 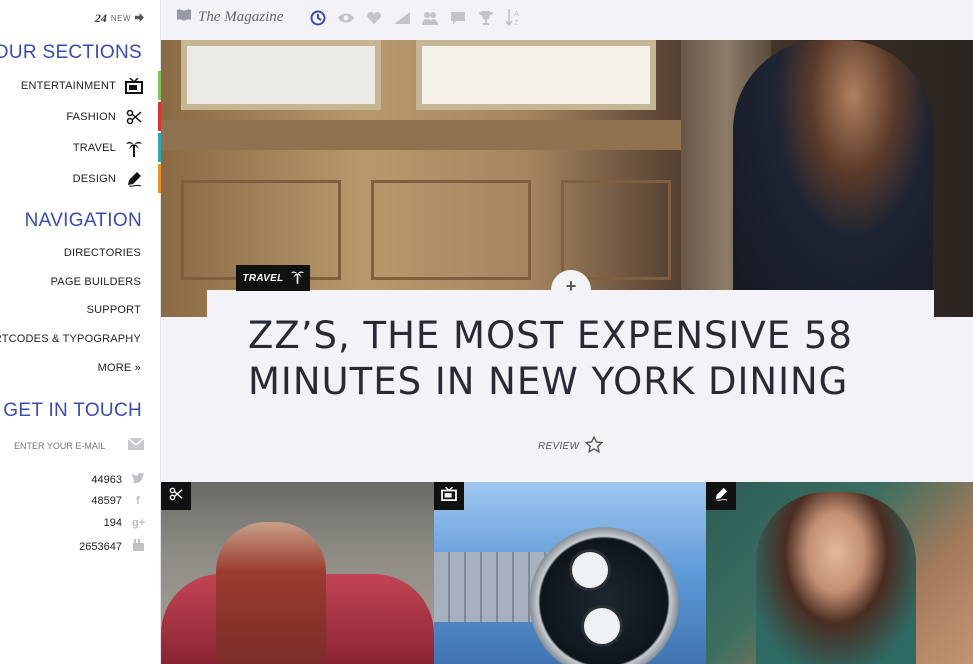 What do you see at coordinates (416, 18) in the screenshot?
I see `sort-toolbar: AZ` at bounding box center [416, 18].